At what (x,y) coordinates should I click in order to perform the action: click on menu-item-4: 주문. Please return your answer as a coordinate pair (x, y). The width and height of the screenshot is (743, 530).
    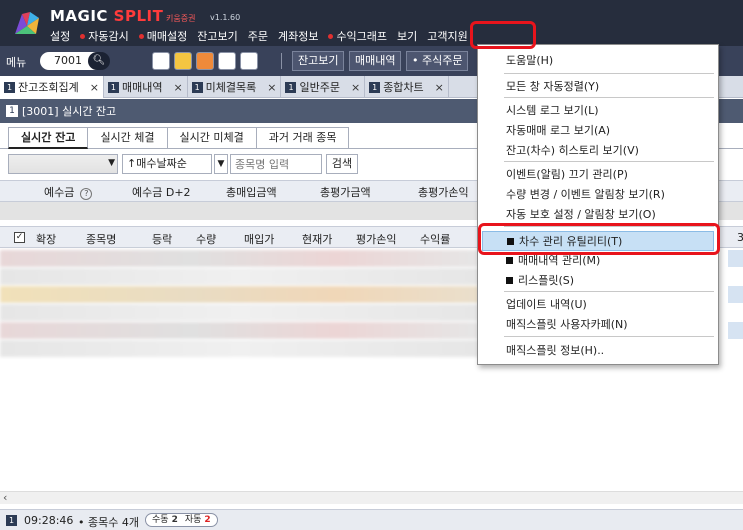
    Looking at the image, I should click on (258, 36).